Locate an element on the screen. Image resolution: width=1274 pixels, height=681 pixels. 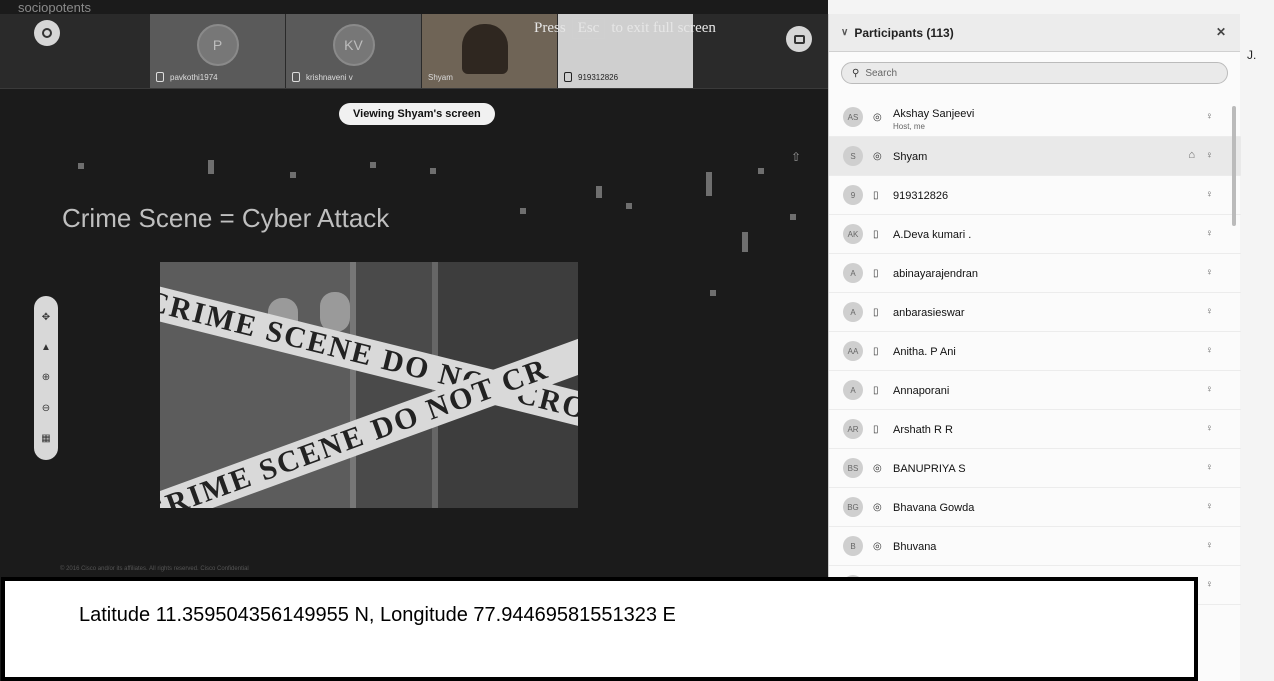
app-name: sociopotents is located at coordinates (54, 7).